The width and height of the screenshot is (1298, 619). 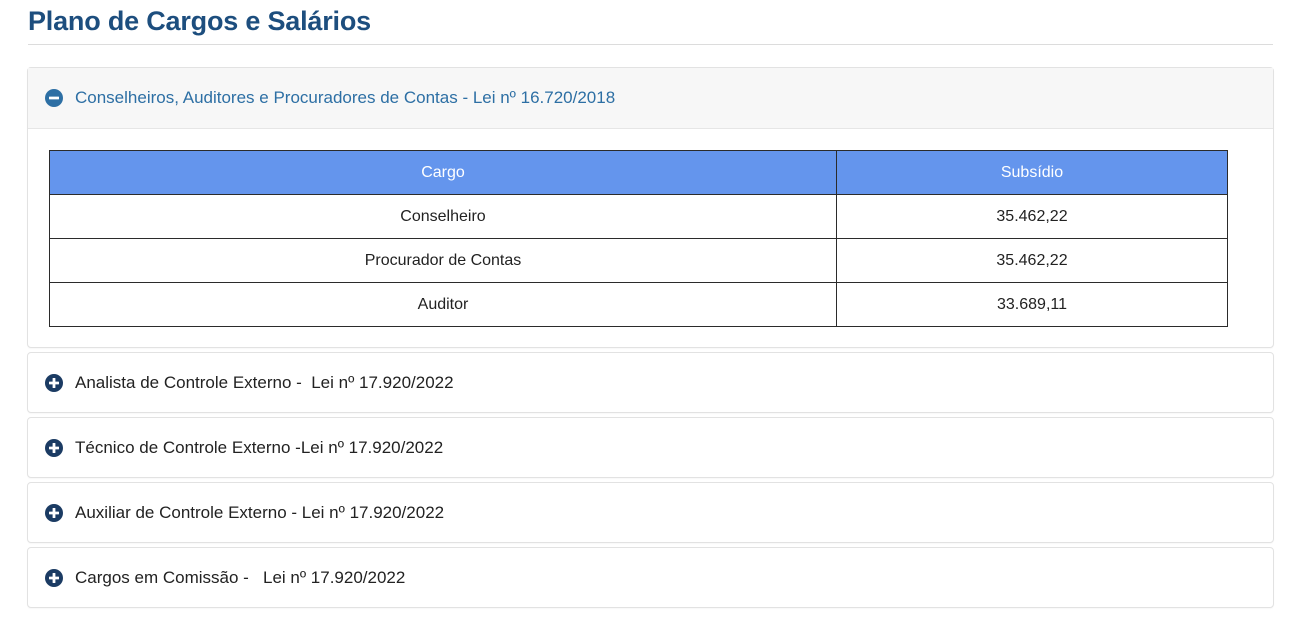 I want to click on title-divider, so click(x=650, y=44).